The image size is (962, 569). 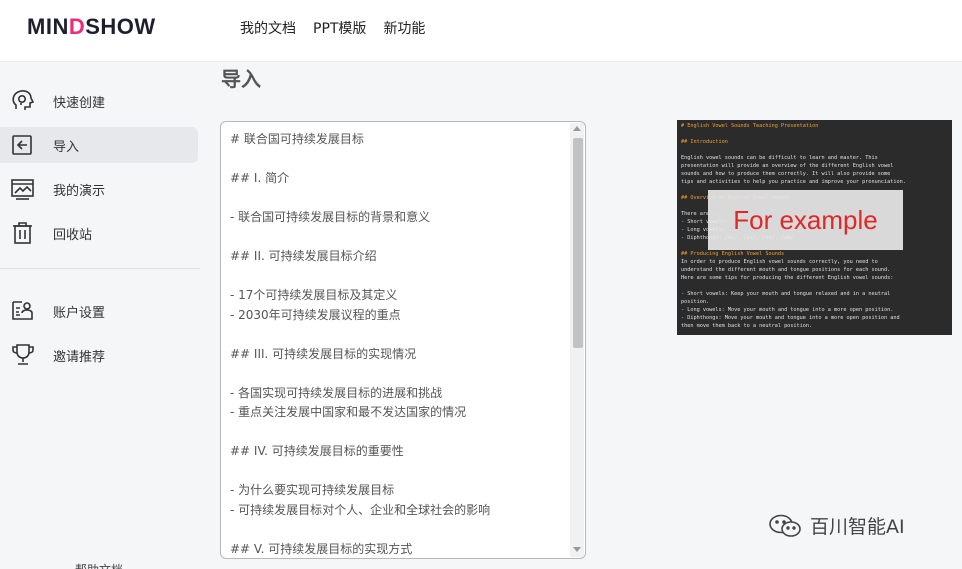 What do you see at coordinates (404, 28) in the screenshot?
I see `nav-new-features: 新功能` at bounding box center [404, 28].